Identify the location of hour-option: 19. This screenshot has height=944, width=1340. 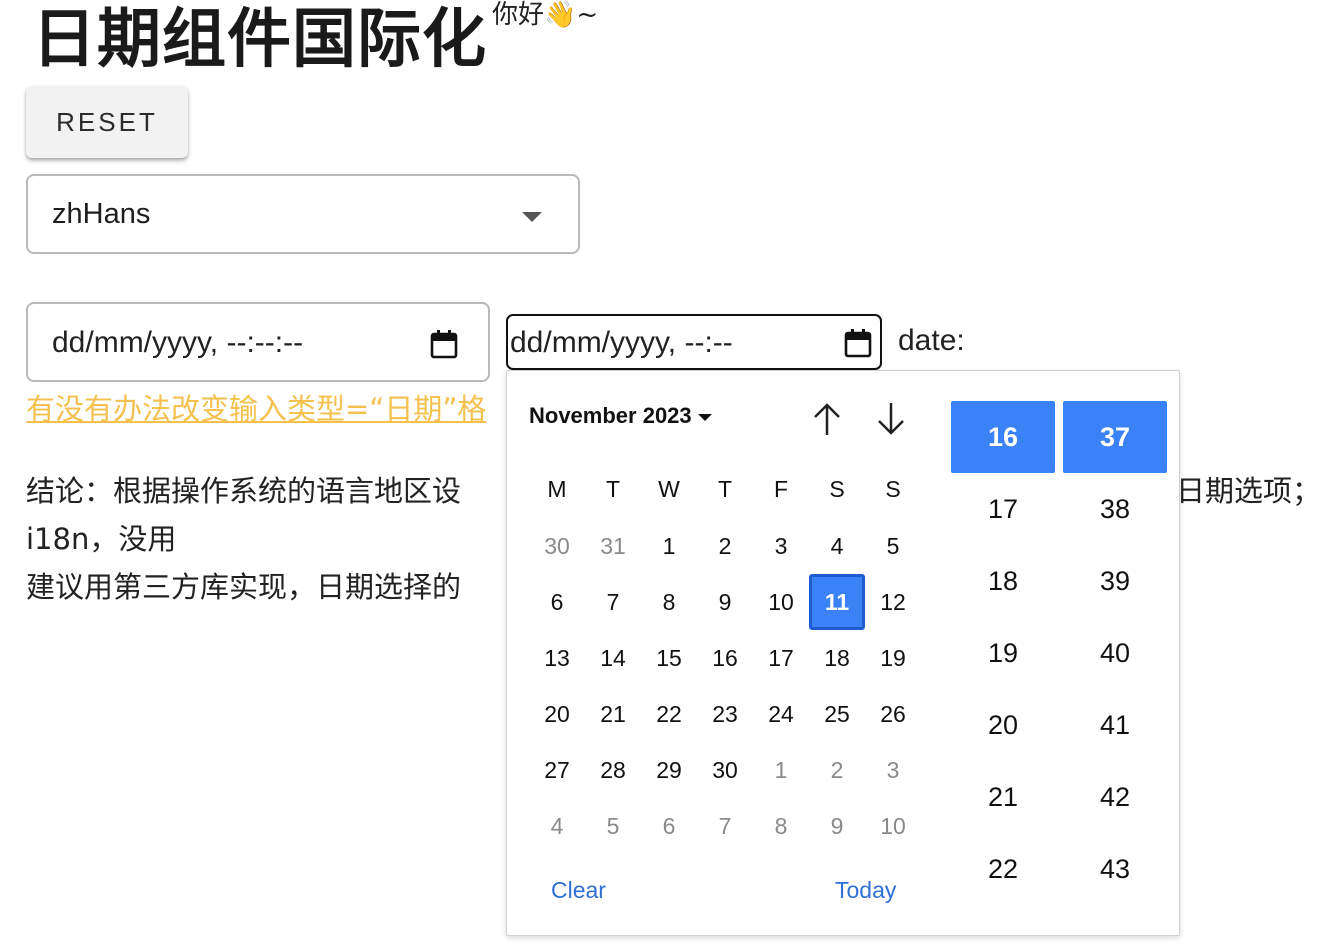
(1003, 653).